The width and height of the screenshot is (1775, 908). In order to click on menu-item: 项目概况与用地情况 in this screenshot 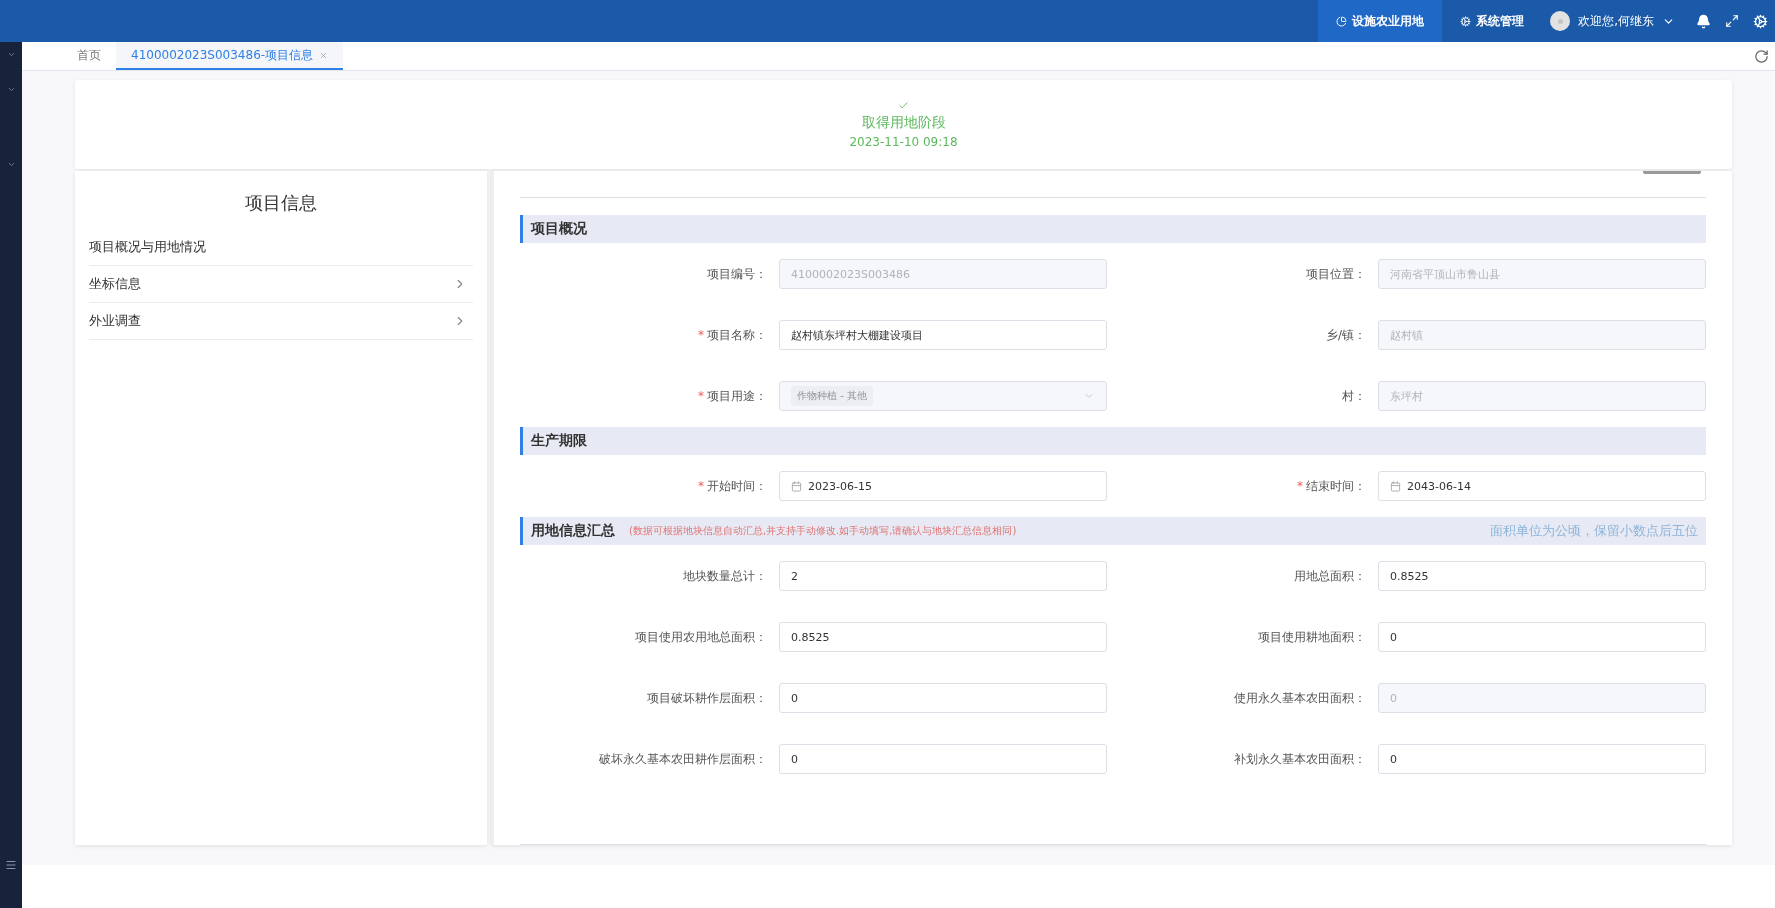, I will do `click(281, 247)`.